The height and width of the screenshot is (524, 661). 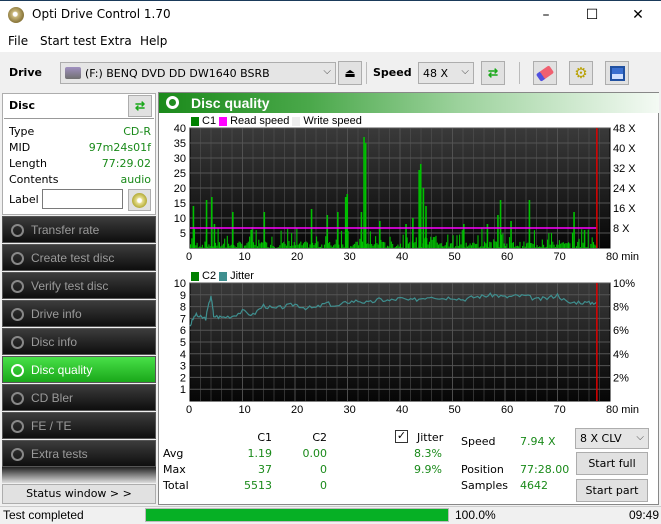 I want to click on progress-bar, so click(x=297, y=515).